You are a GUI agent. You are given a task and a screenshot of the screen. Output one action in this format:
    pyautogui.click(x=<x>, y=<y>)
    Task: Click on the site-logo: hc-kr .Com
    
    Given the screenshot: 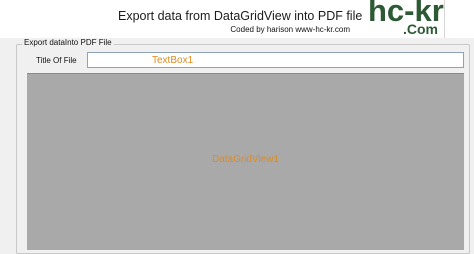 What is the action you would take?
    pyautogui.click(x=404, y=19)
    